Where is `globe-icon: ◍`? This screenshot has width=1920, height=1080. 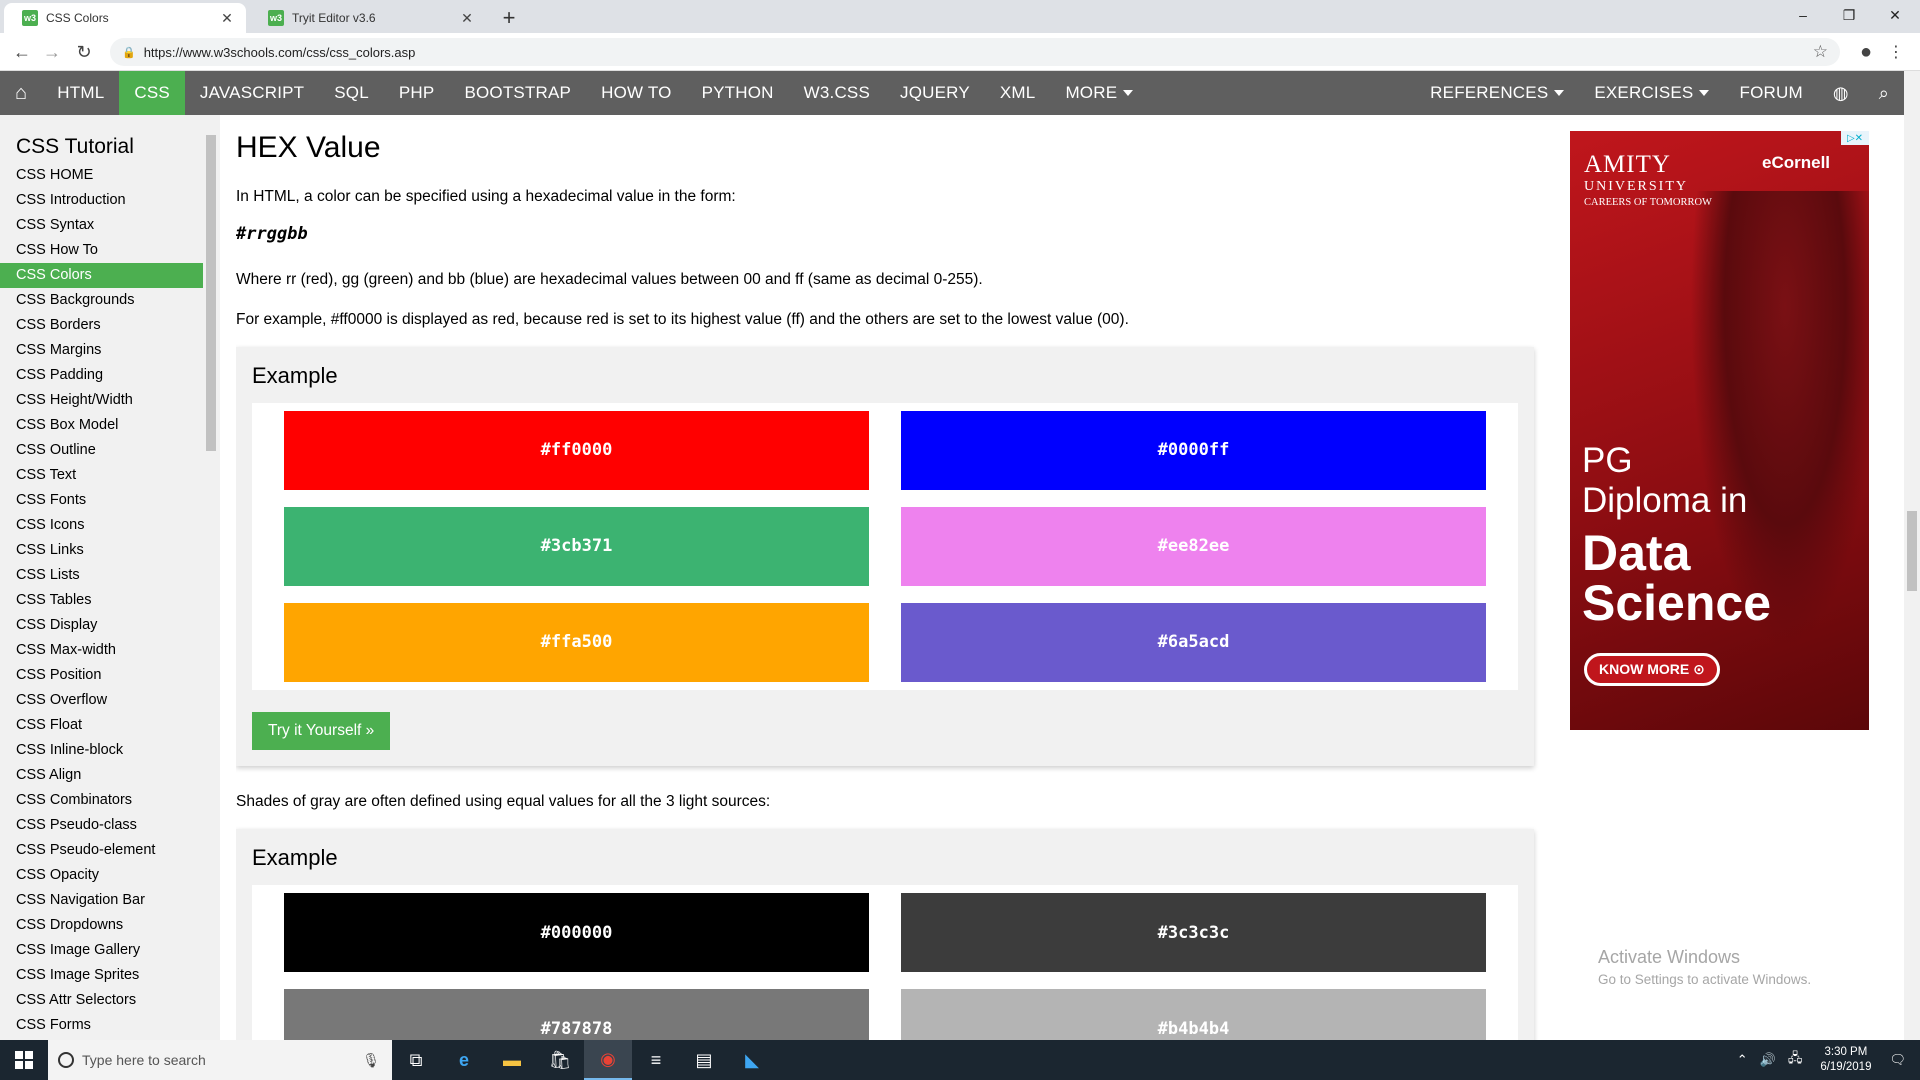 globe-icon: ◍ is located at coordinates (1841, 93).